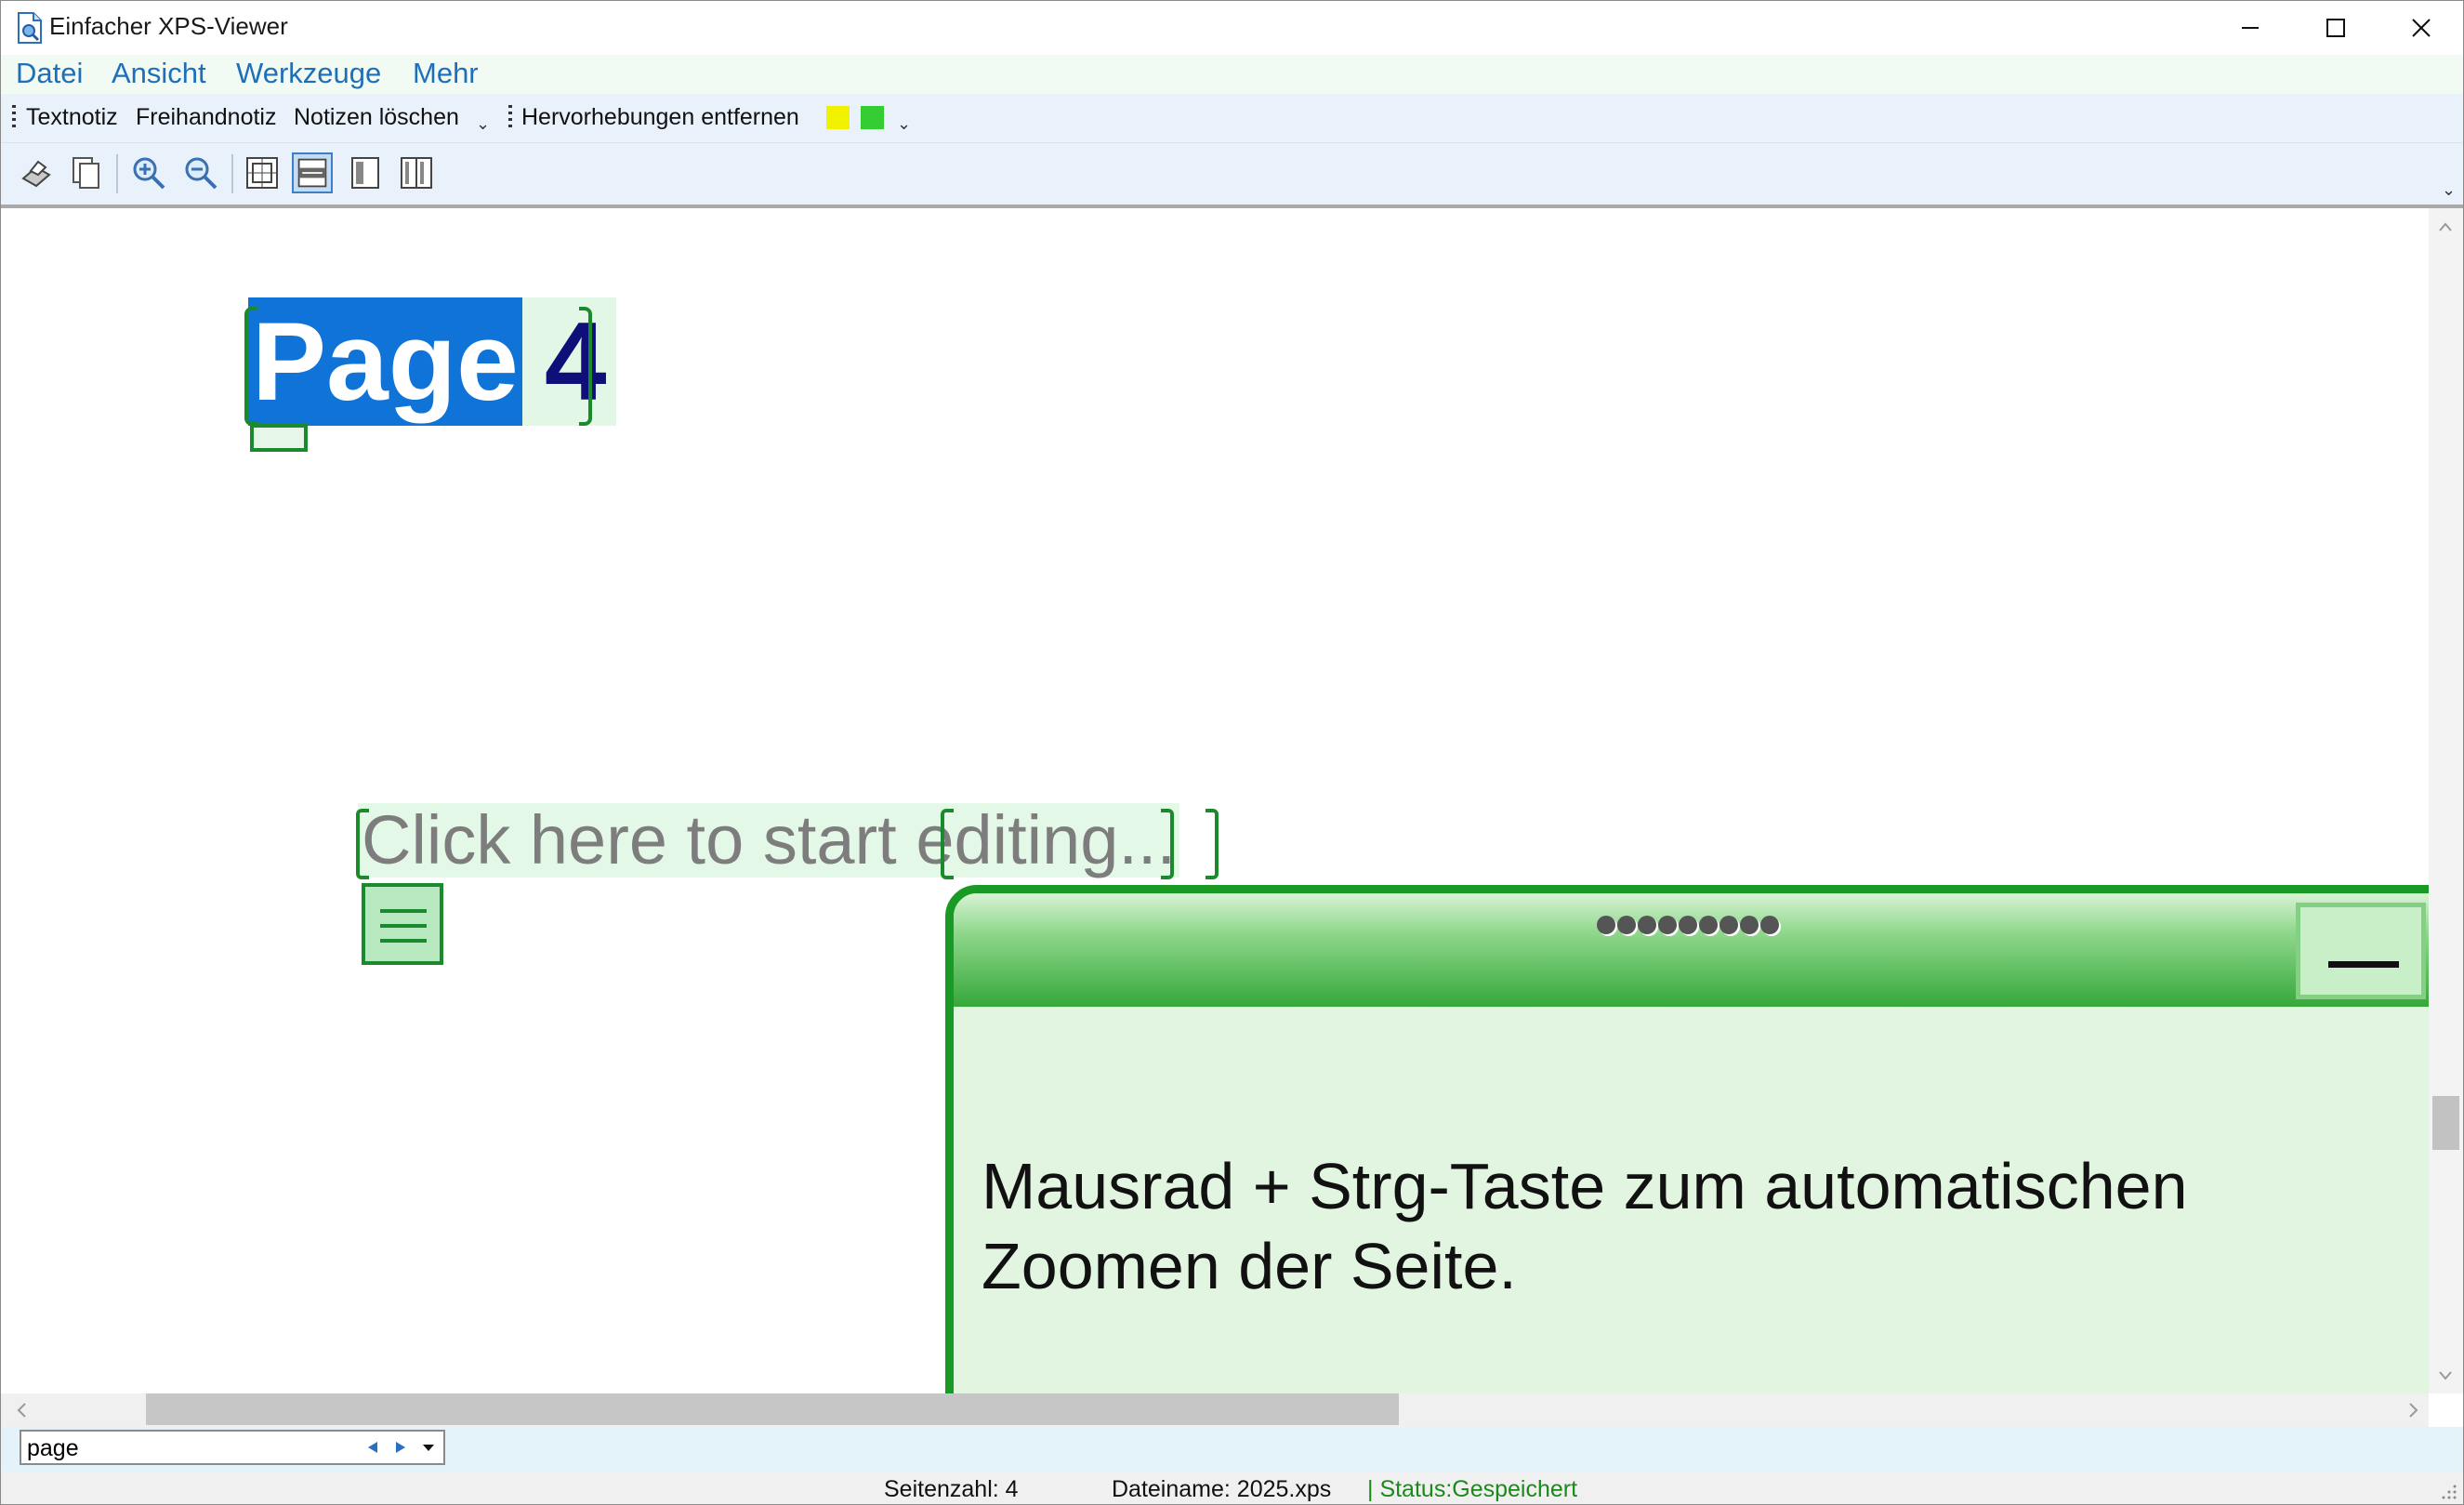  I want to click on green-highlight-swatch, so click(873, 117).